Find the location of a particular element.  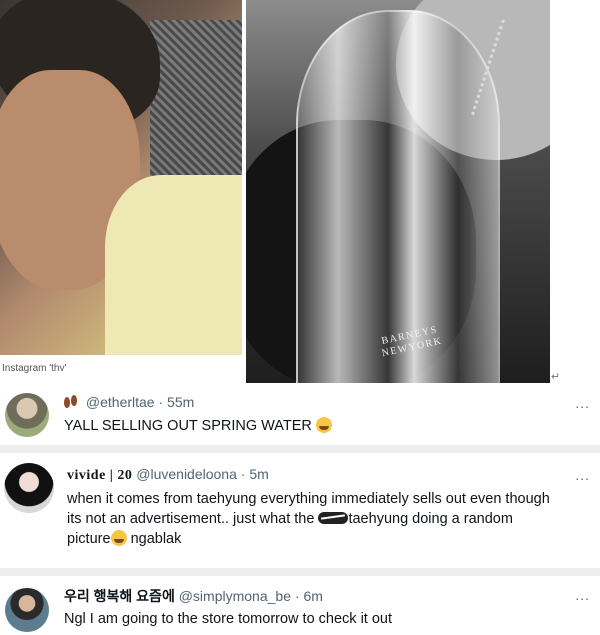

tweet-text-fragment: picture is located at coordinates (89, 539).